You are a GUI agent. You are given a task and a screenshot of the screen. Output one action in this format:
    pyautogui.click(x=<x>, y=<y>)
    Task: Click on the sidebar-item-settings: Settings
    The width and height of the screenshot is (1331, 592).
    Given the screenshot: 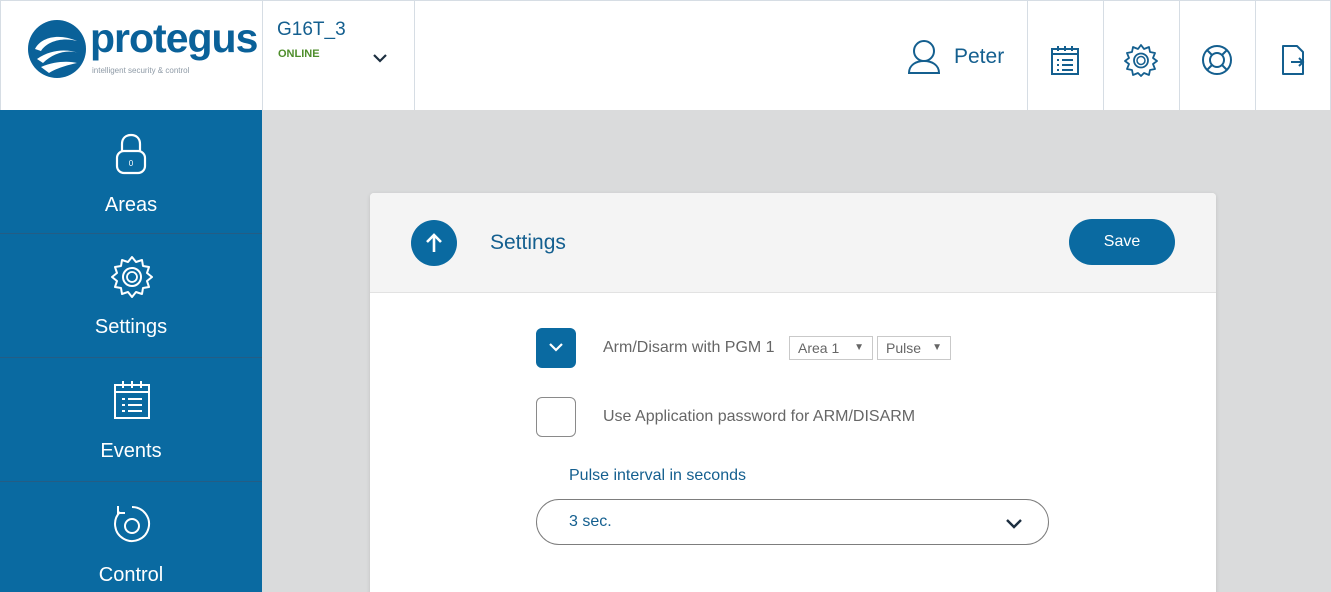 What is the action you would take?
    pyautogui.click(x=131, y=296)
    